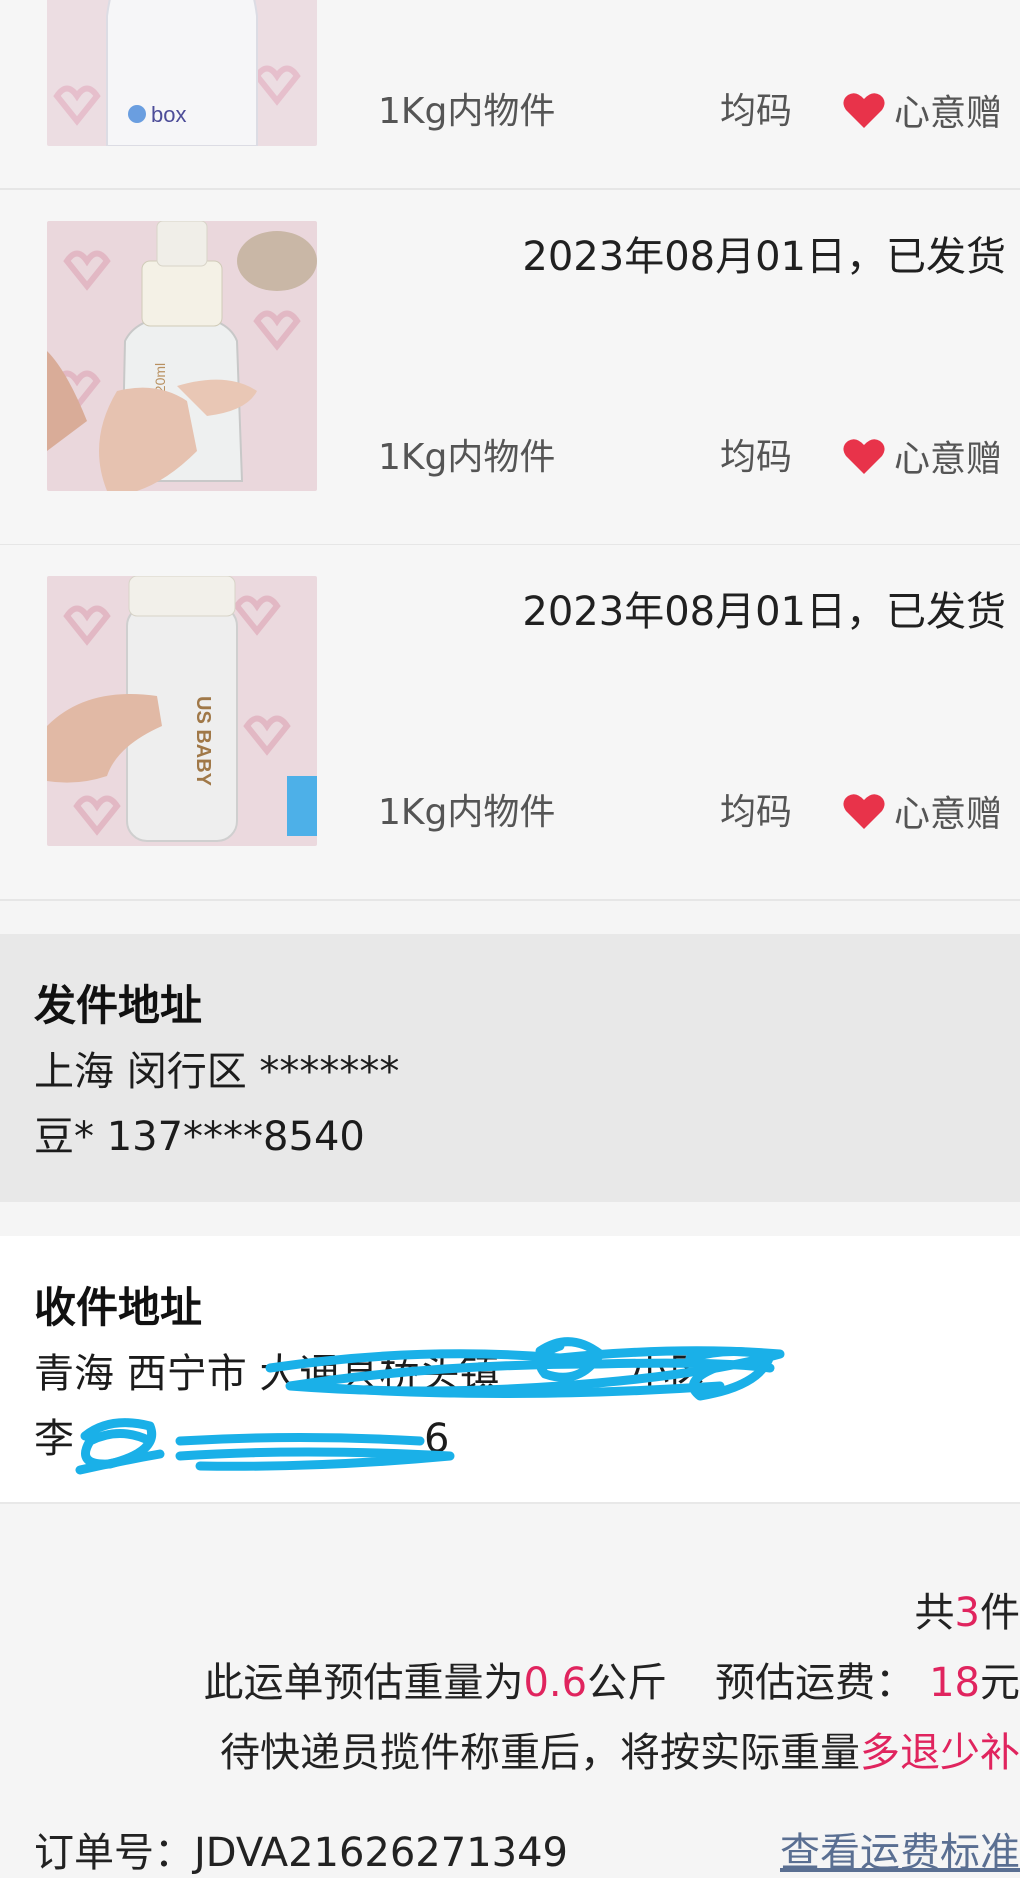 The height and width of the screenshot is (1878, 1020). I want to click on product-thumbnail: box, so click(182, 73).